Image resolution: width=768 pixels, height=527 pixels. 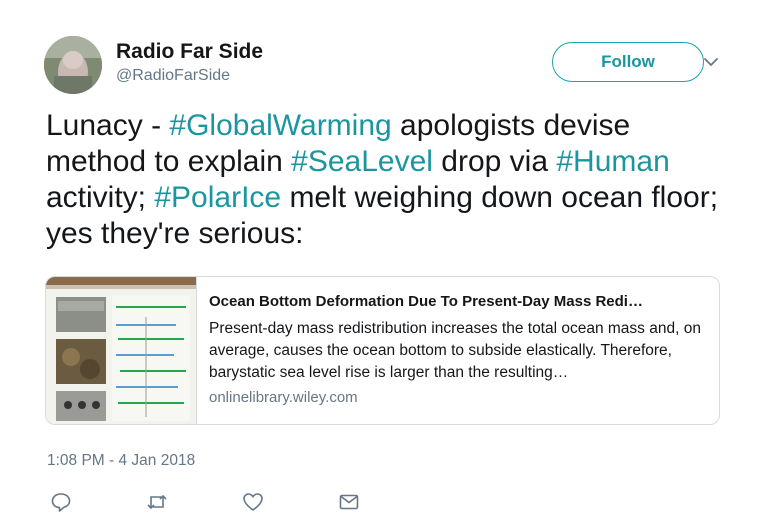 What do you see at coordinates (280, 125) in the screenshot?
I see `hashtag-globalwarming: #GlobalWarming` at bounding box center [280, 125].